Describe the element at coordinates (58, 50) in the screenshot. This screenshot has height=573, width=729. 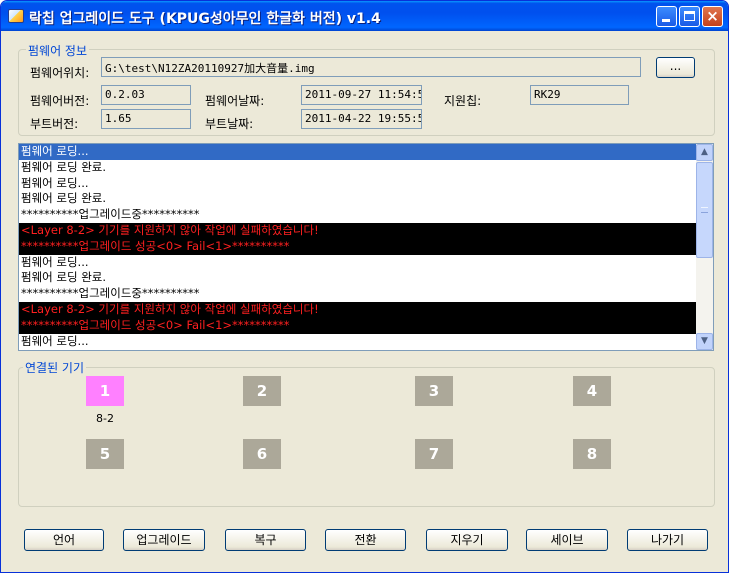
I see `firmware-info-title: 펌웨어 정보` at that location.